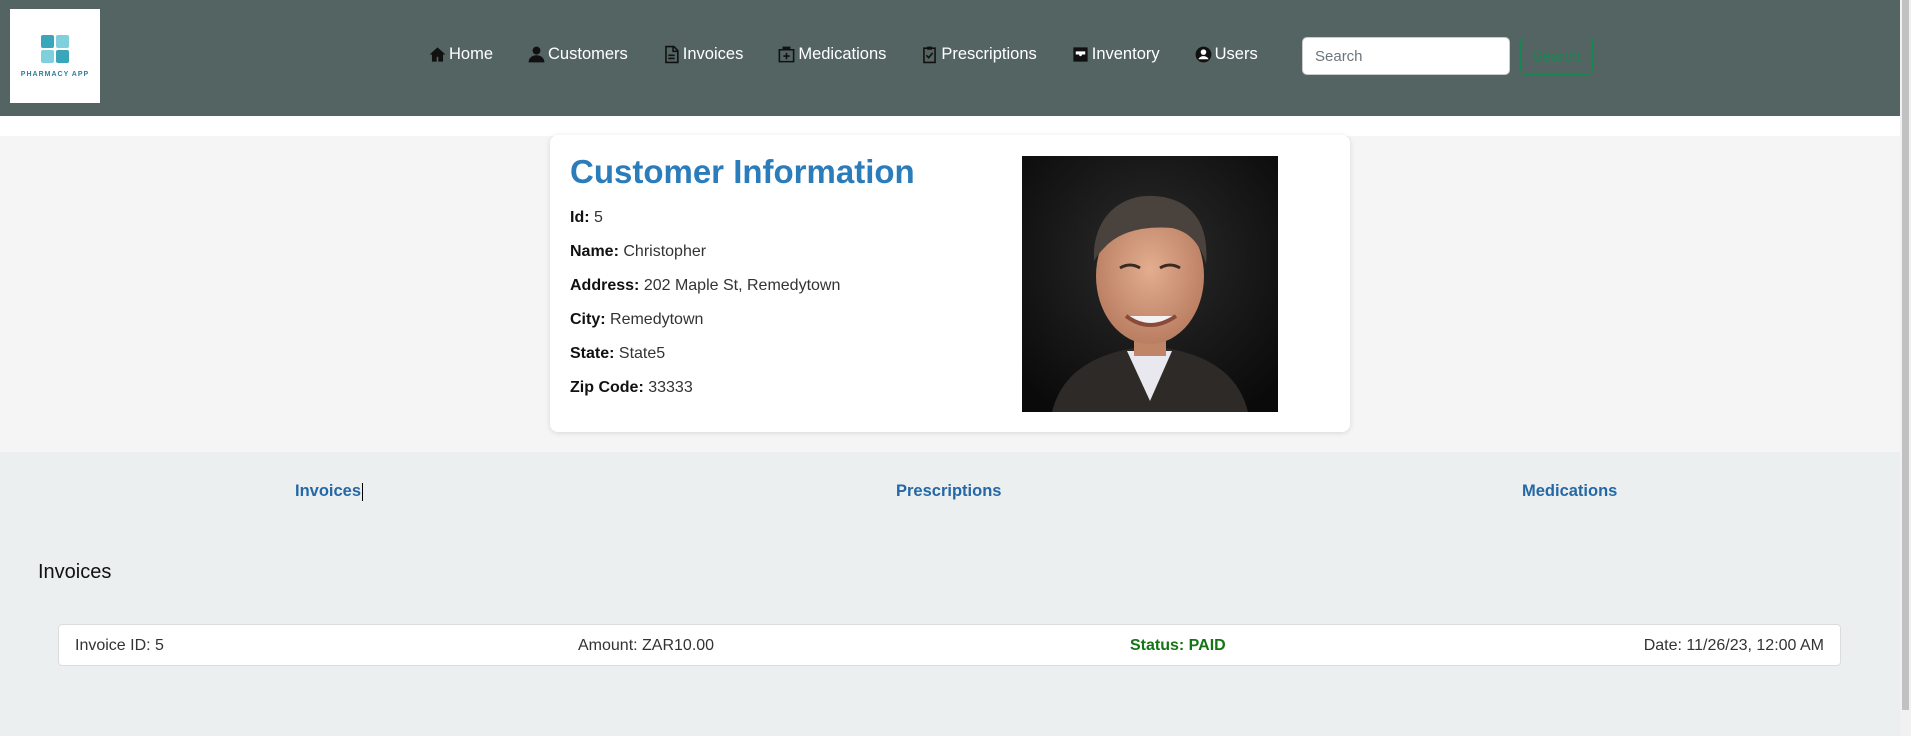 This screenshot has height=736, width=1911. I want to click on customer-id-row: Id: 5, so click(586, 218).